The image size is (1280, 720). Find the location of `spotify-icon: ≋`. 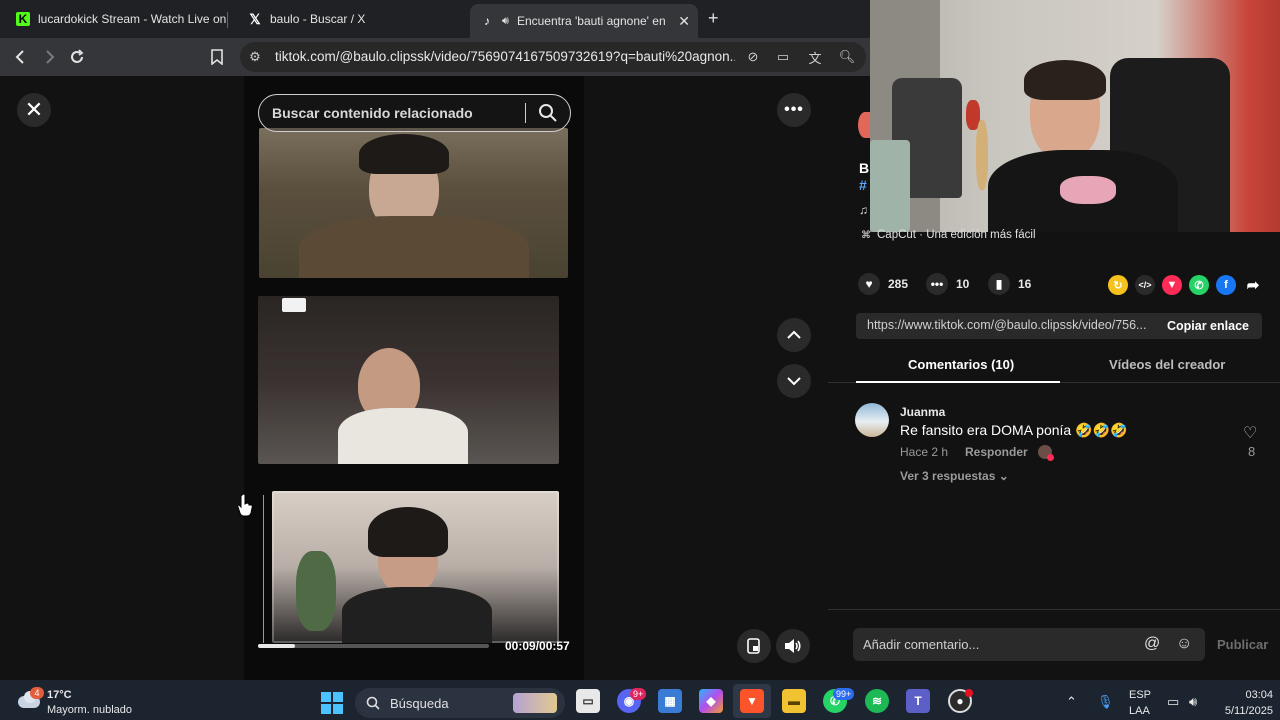

spotify-icon: ≋ is located at coordinates (877, 701).